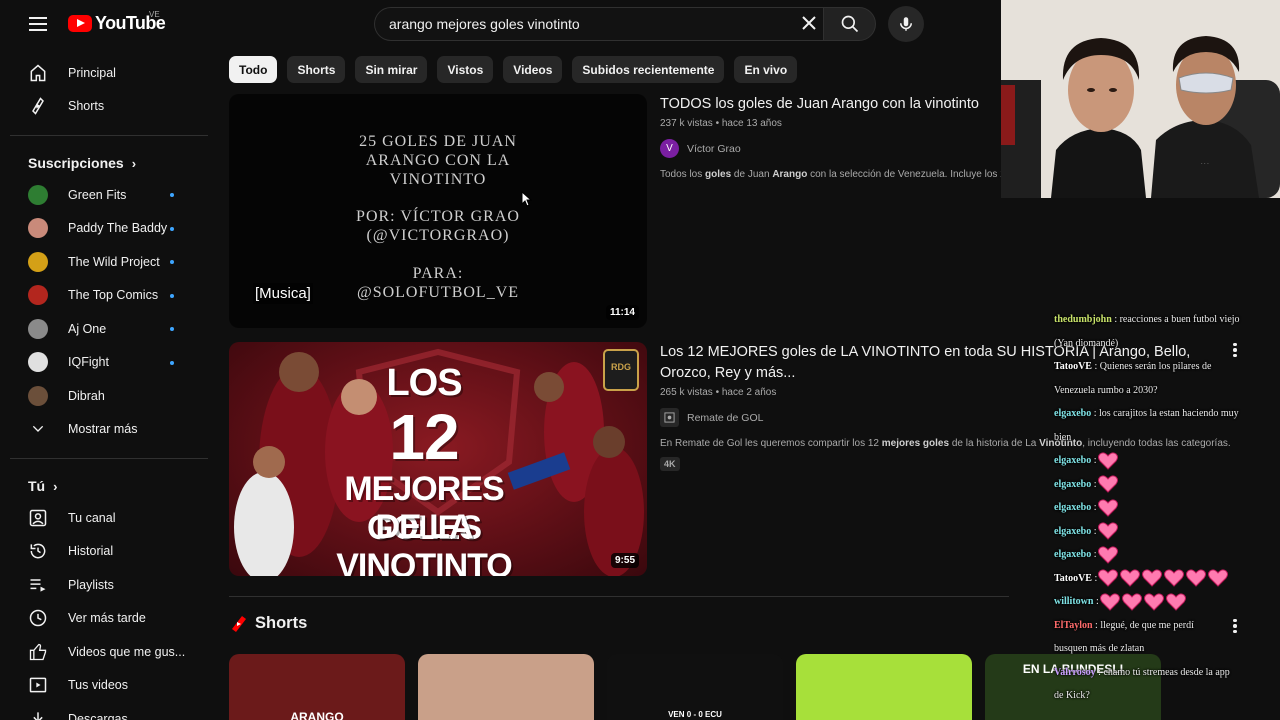 This screenshot has width=1280, height=720. Describe the element at coordinates (622, 312) in the screenshot. I see `video-duration: 11:14` at that location.